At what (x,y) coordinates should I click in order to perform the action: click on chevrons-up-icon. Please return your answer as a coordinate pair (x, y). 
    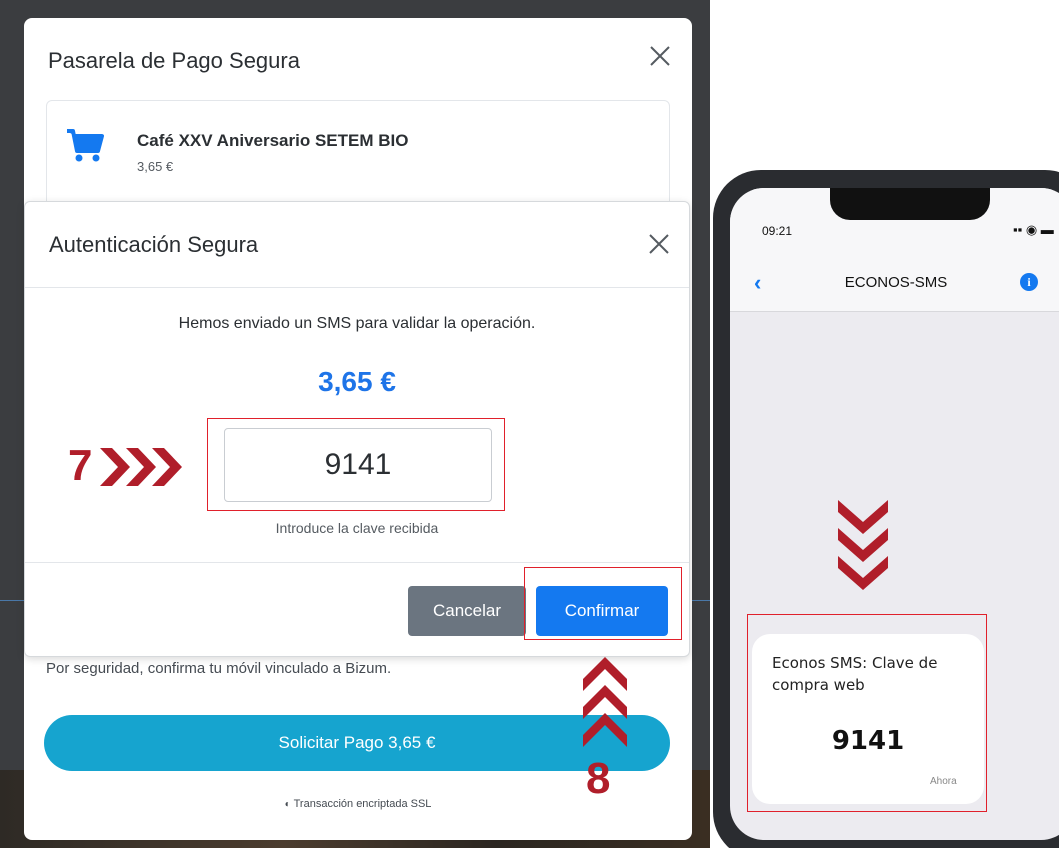
    Looking at the image, I should click on (605, 702).